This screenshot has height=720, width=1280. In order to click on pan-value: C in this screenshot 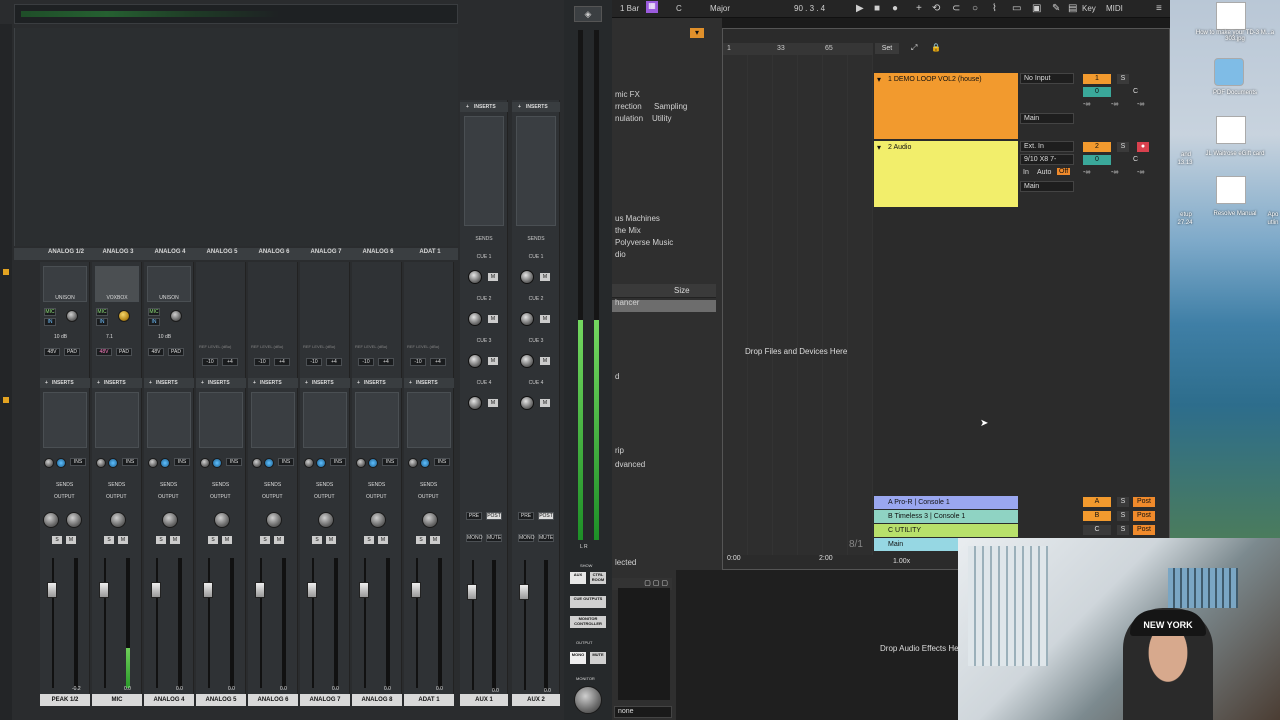, I will do `click(1135, 159)`.